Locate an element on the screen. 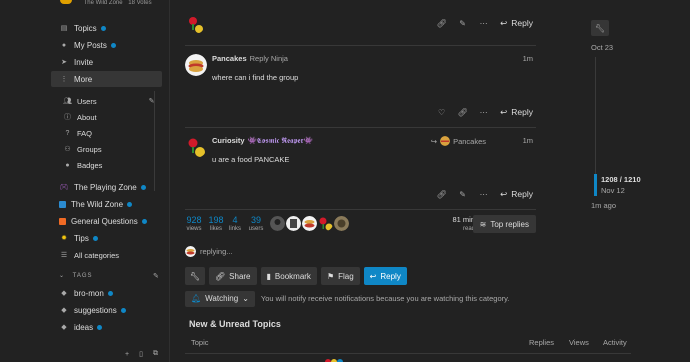  sidebar-item-topics: ▤ Topics is located at coordinates (106, 28).